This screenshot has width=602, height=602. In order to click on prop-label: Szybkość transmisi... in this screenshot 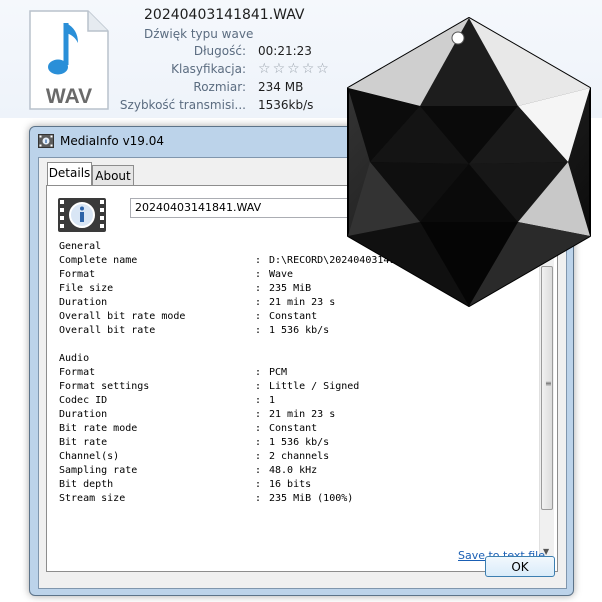, I will do `click(182, 105)`.